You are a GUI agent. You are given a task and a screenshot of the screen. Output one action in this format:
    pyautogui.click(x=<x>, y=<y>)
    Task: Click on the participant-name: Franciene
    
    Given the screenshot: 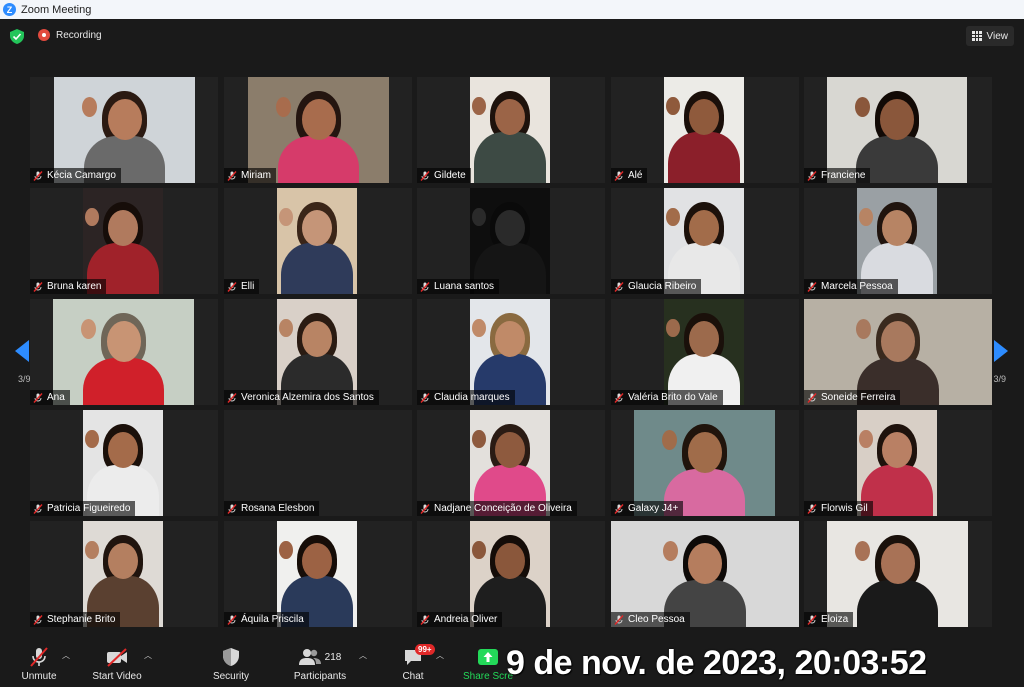 What is the action you would take?
    pyautogui.click(x=843, y=175)
    